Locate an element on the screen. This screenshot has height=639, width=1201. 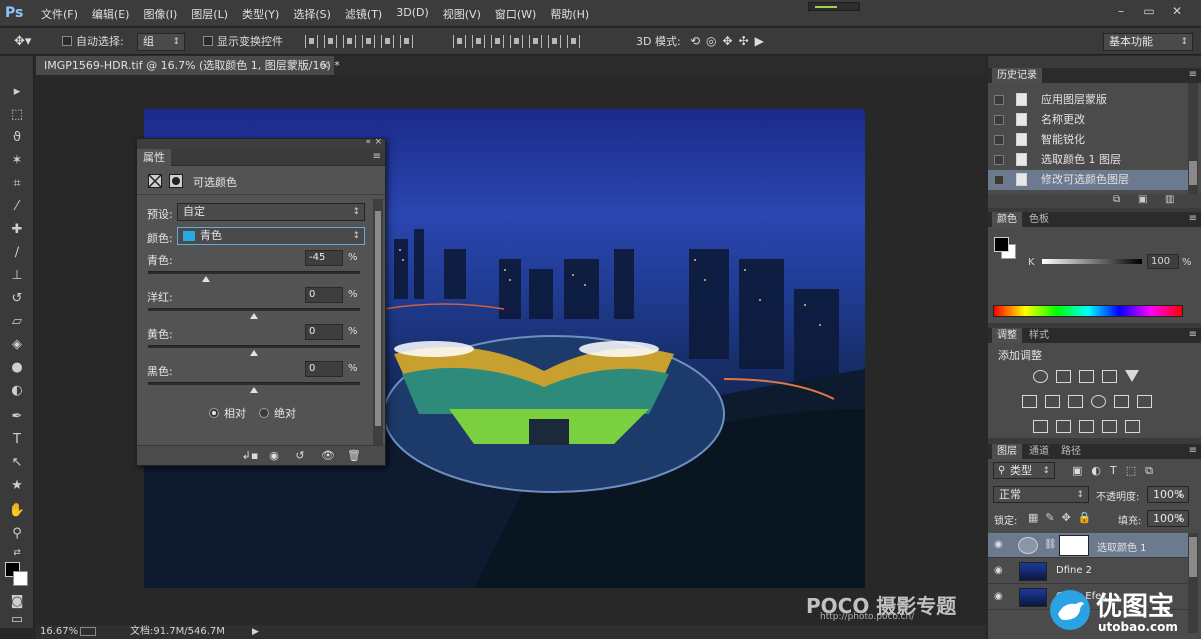
clone-stamp-icon: ⊥ is located at coordinates (17, 276).